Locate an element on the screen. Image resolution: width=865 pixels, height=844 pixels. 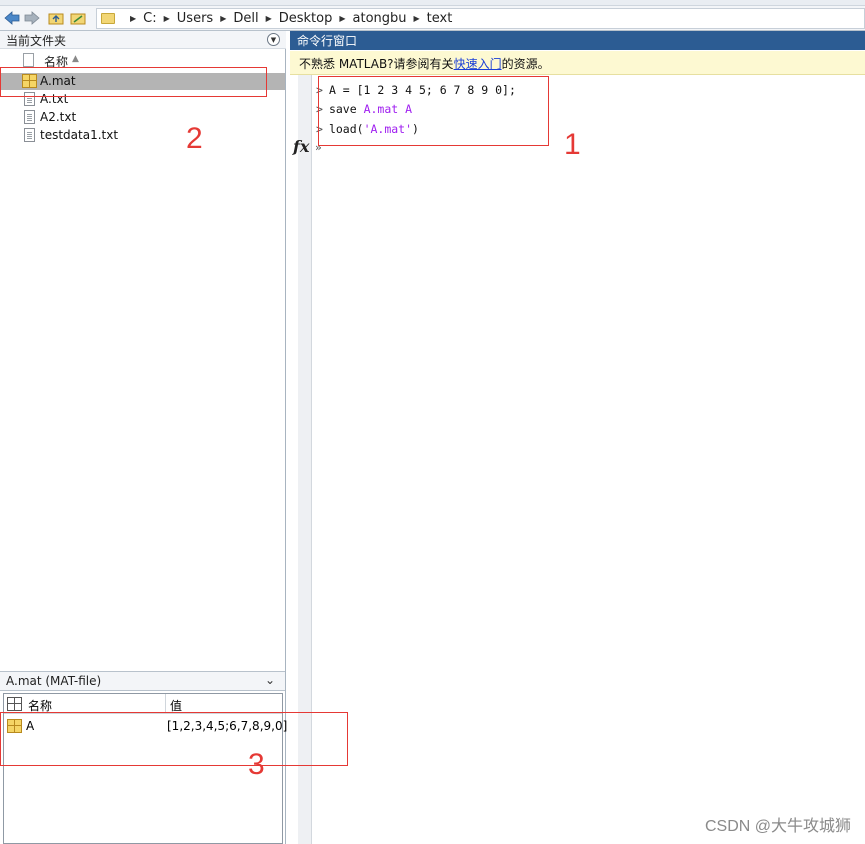
breadcrumb-item: atongbu is located at coordinates (380, 18).